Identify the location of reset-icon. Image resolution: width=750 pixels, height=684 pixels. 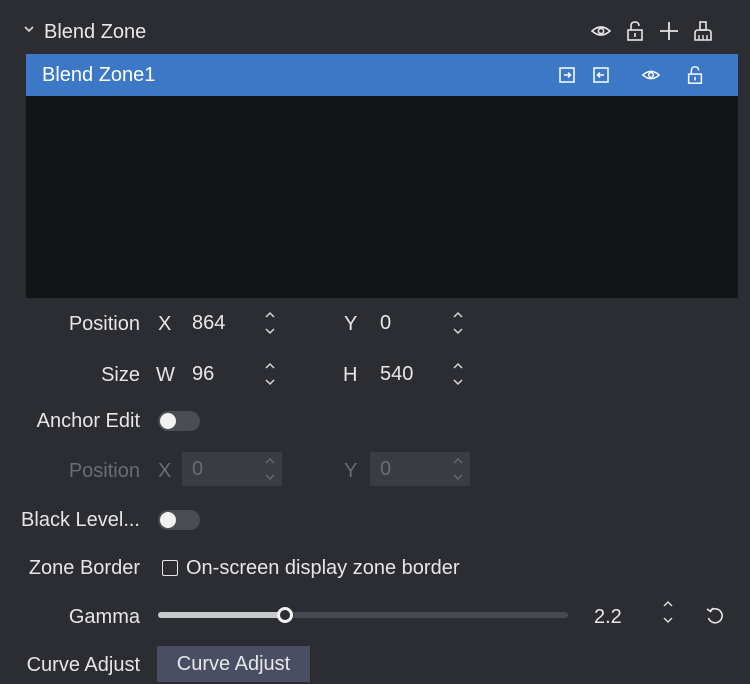
(715, 616).